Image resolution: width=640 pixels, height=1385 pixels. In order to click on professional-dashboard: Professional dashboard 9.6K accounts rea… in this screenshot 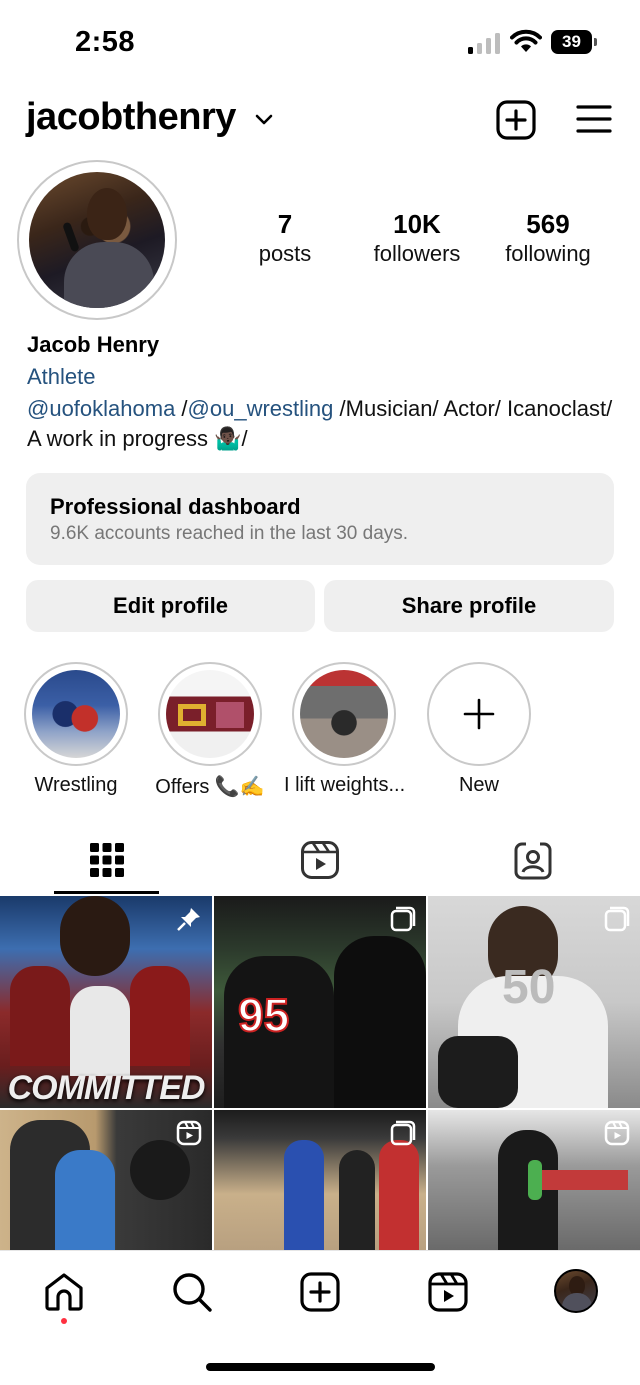, I will do `click(320, 519)`.